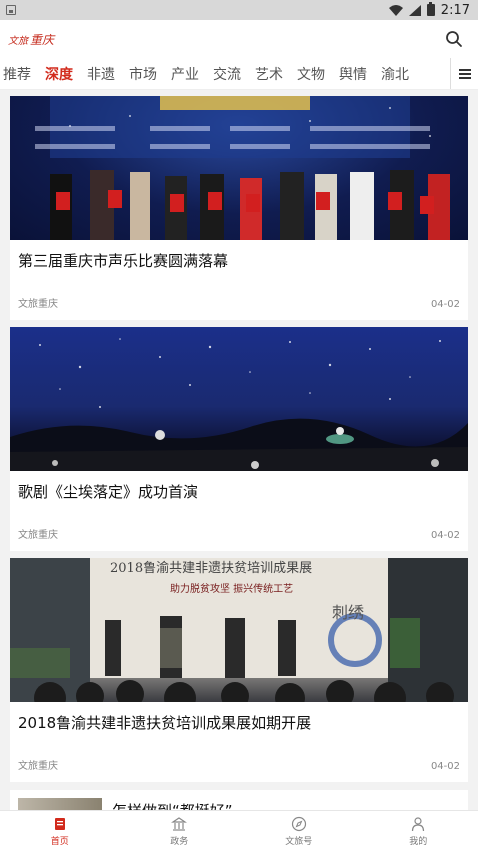 This screenshot has width=478, height=851. Describe the element at coordinates (353, 74) in the screenshot. I see `tab-public-opinion: 舆情` at that location.